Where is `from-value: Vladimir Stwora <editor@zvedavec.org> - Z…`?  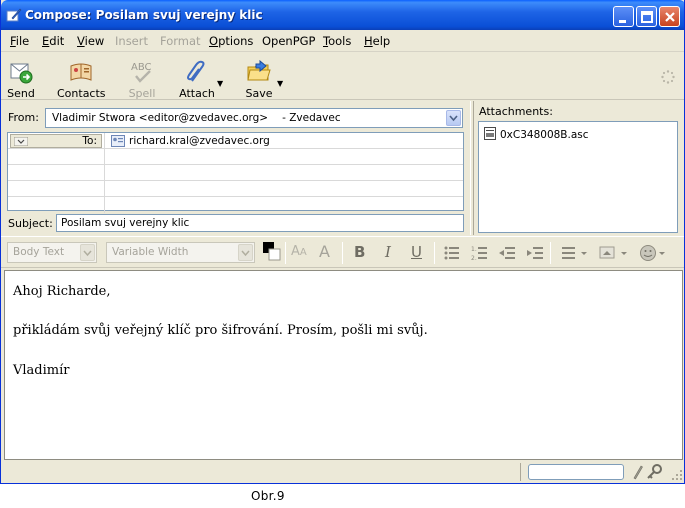
from-value: Vladimir Stwora <editor@zvedavec.org> - Z… is located at coordinates (196, 118).